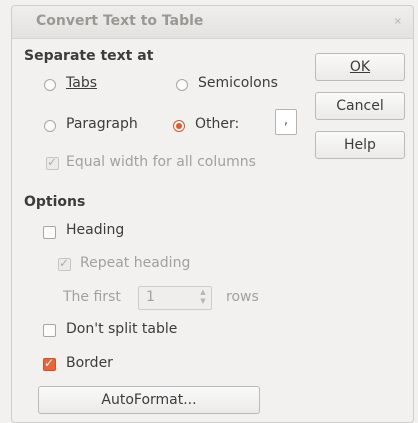  I want to click on repeat-heading-checkbox: ✓, so click(64, 263).